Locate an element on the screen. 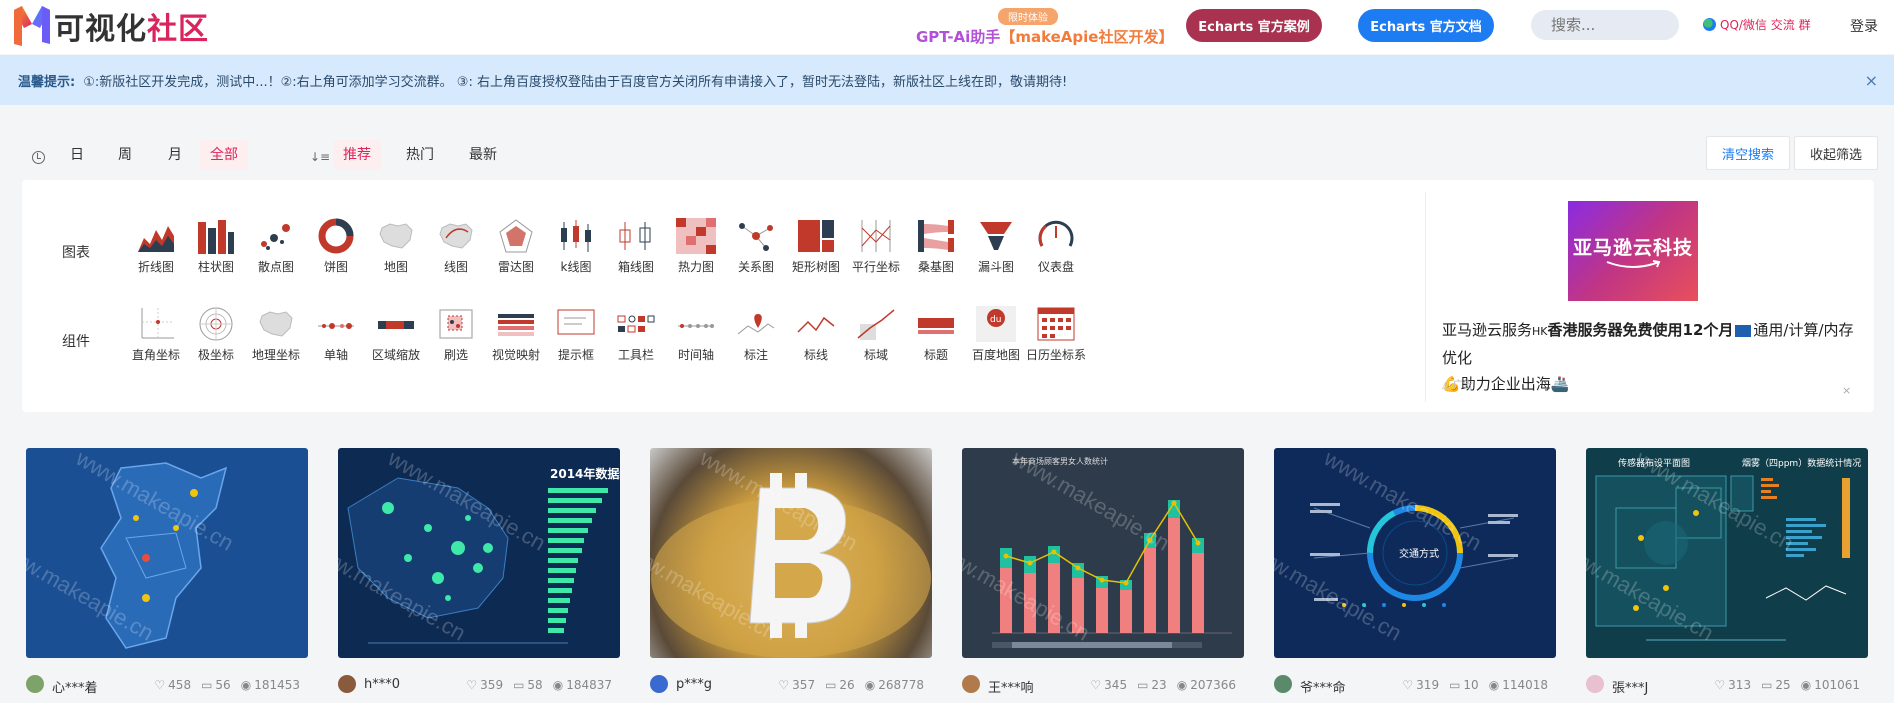 This screenshot has width=1894, height=703. tab-hot: 热门 is located at coordinates (420, 155).